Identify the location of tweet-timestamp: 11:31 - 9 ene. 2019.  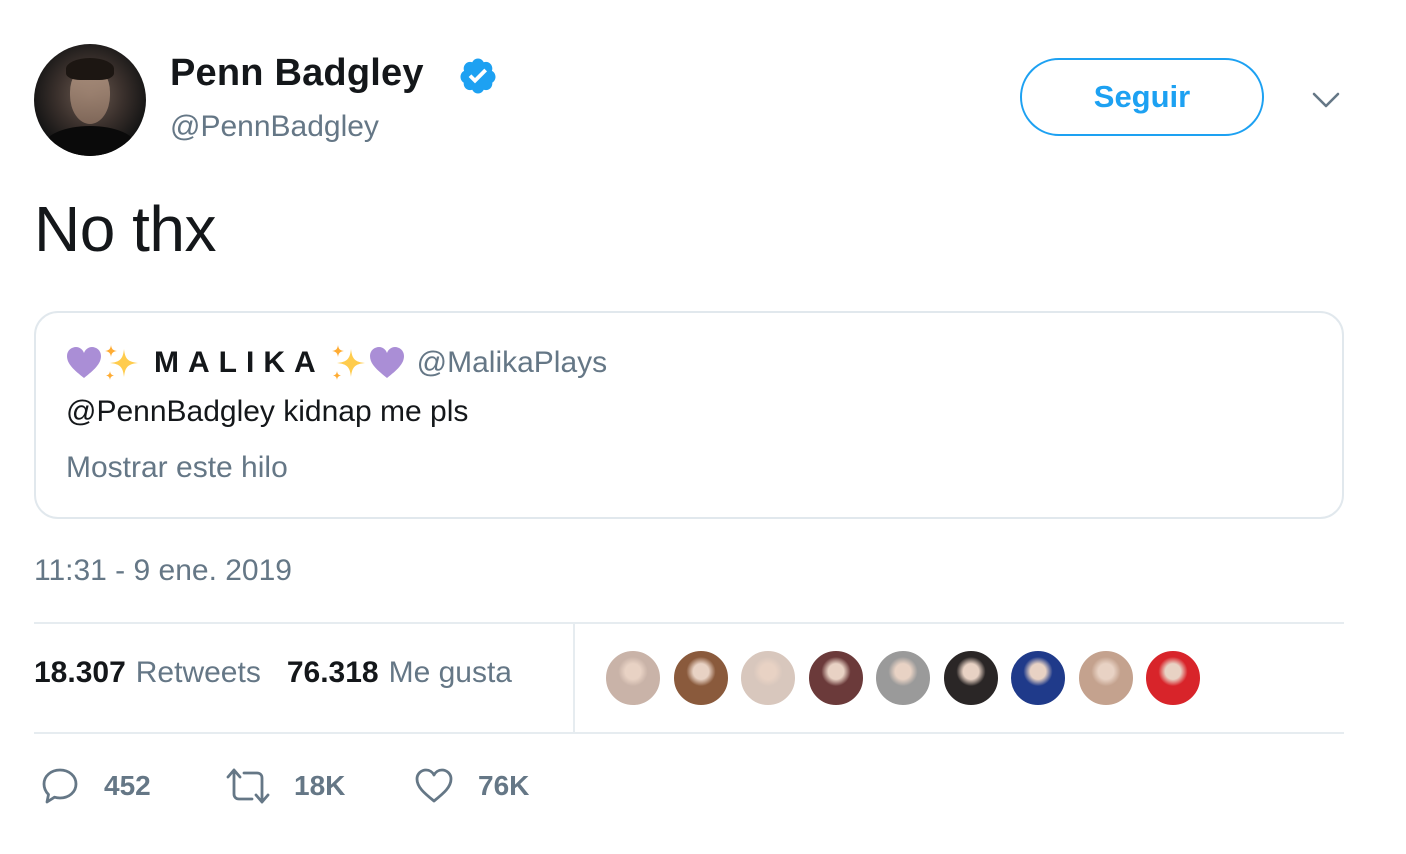
(163, 571).